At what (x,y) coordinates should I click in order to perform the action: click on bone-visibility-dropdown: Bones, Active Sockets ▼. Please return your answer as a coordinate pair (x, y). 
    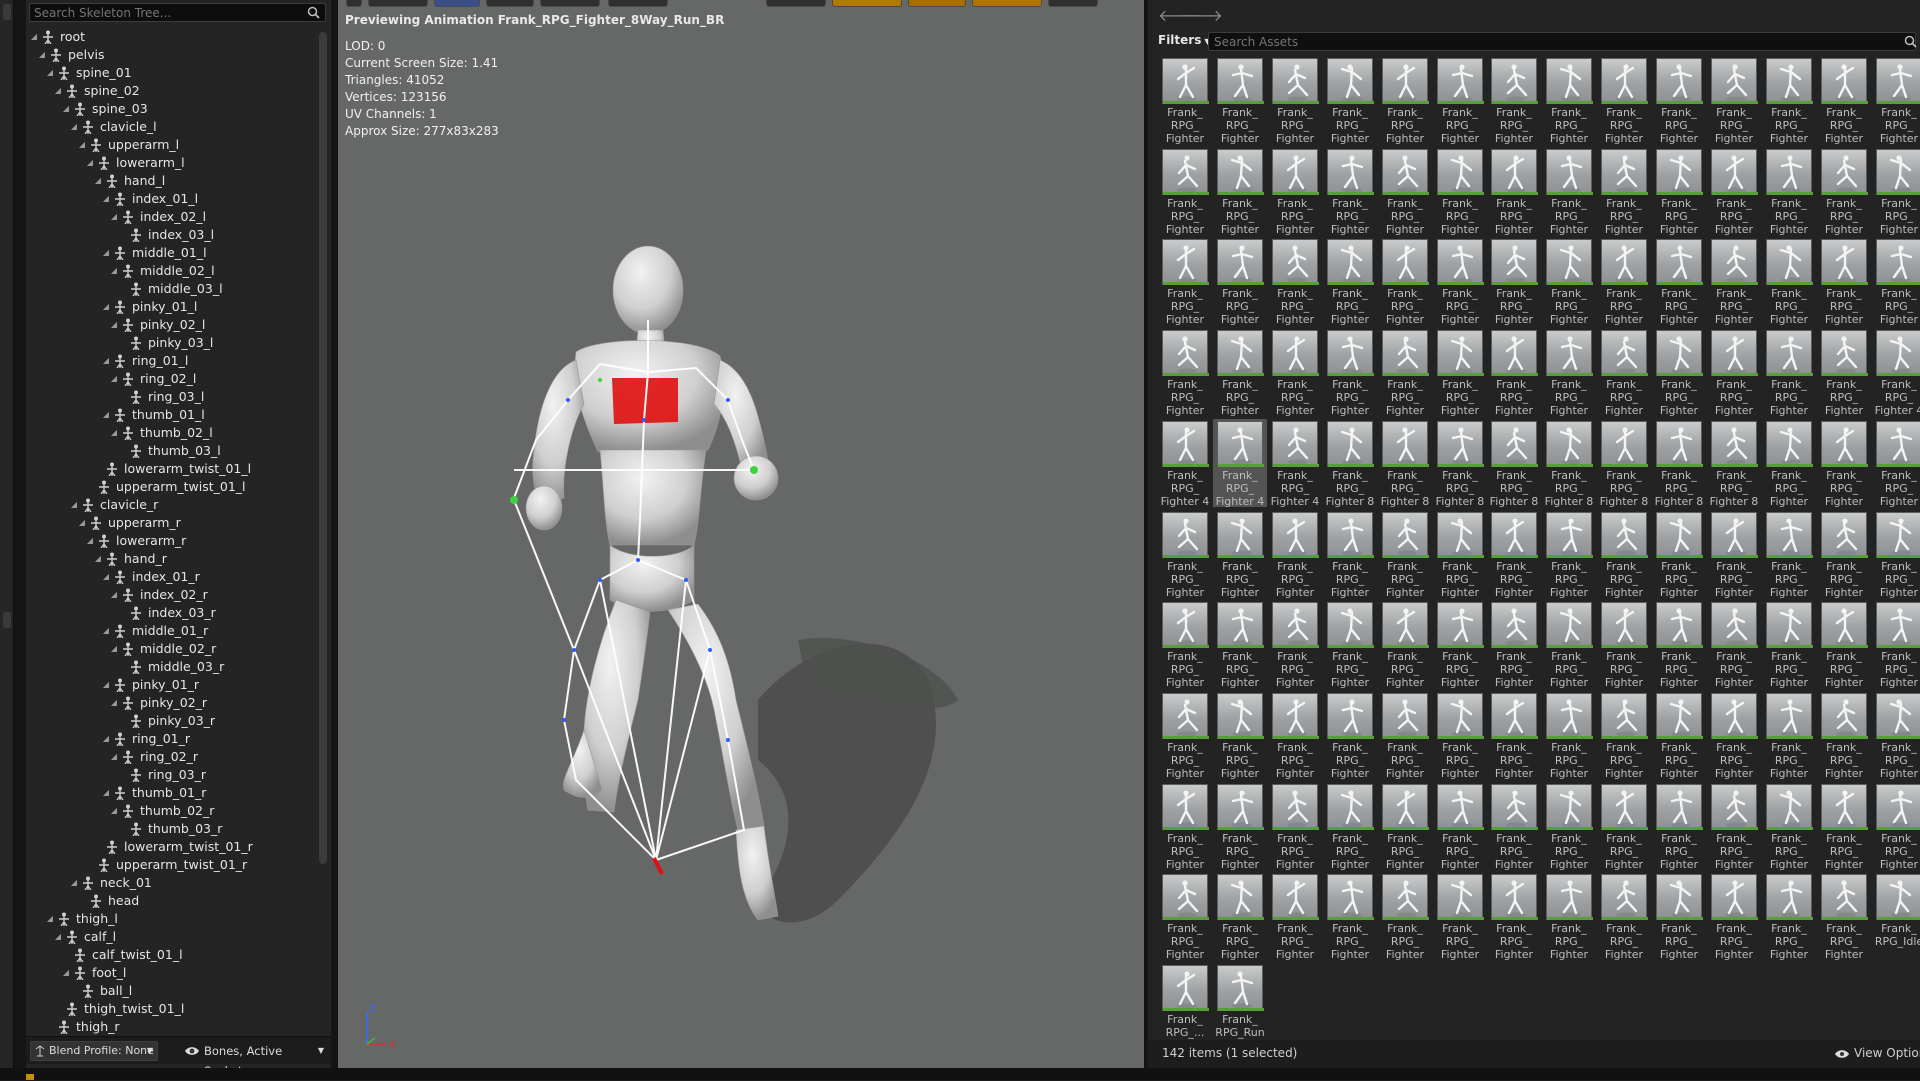
    Looking at the image, I should click on (251, 1059).